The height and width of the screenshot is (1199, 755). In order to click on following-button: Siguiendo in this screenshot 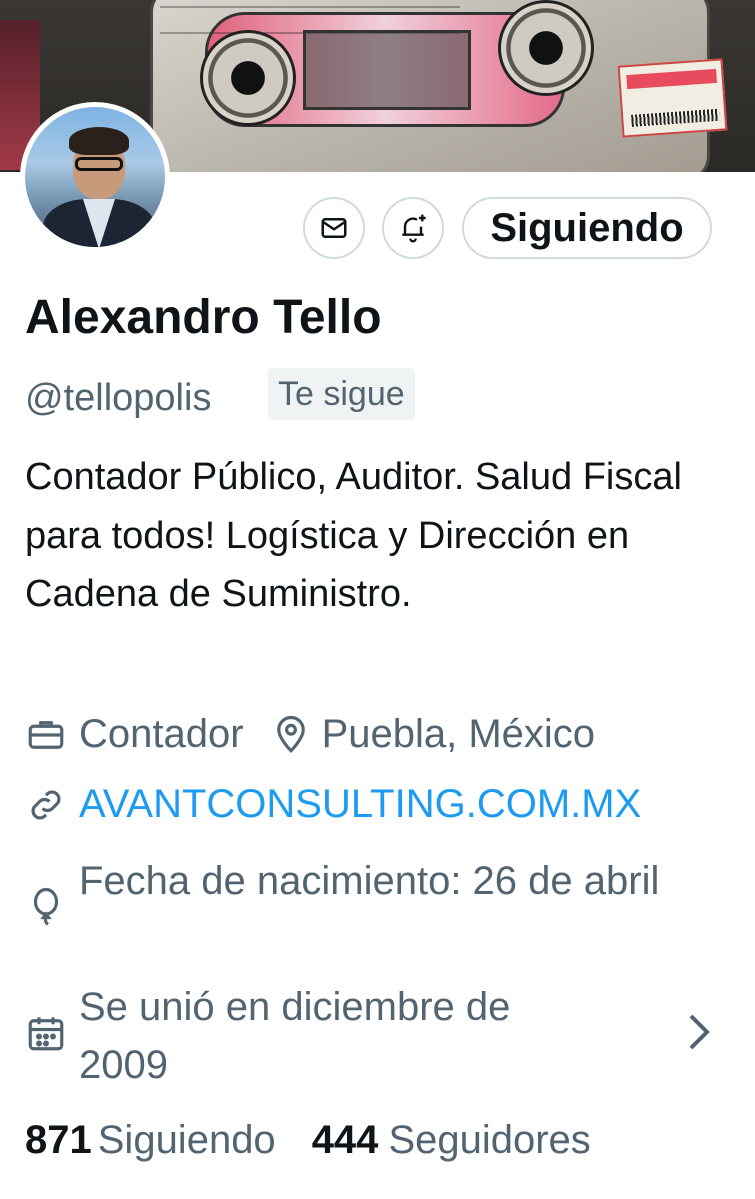, I will do `click(587, 228)`.